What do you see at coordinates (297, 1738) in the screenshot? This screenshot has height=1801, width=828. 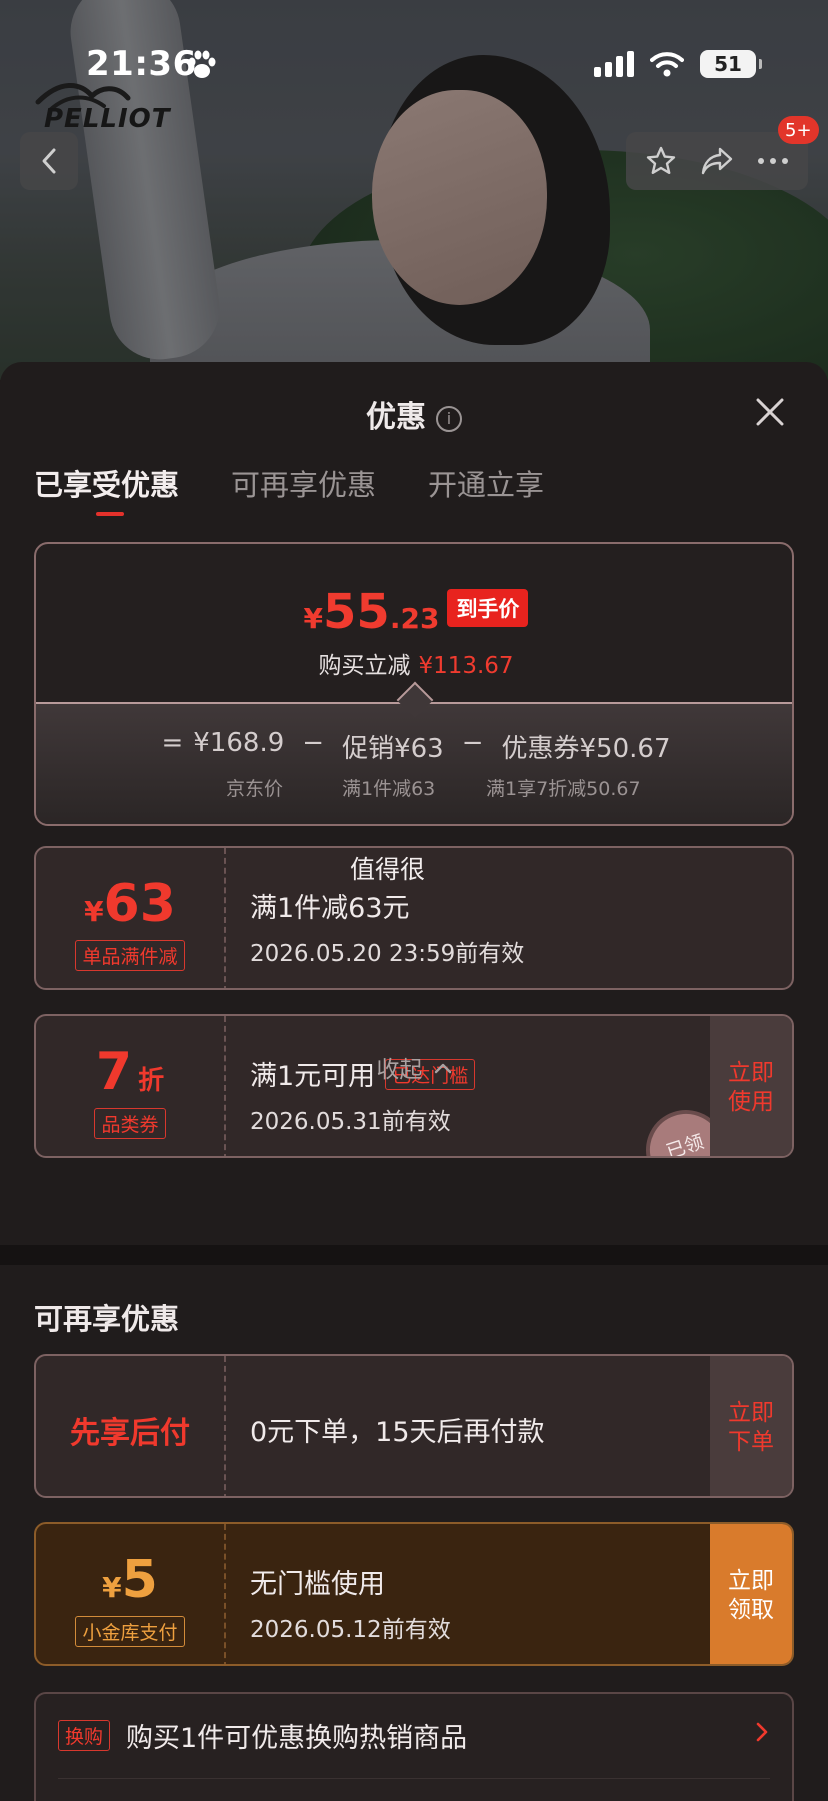 I see `swap-text: 购买1件可优惠换购热销商品` at bounding box center [297, 1738].